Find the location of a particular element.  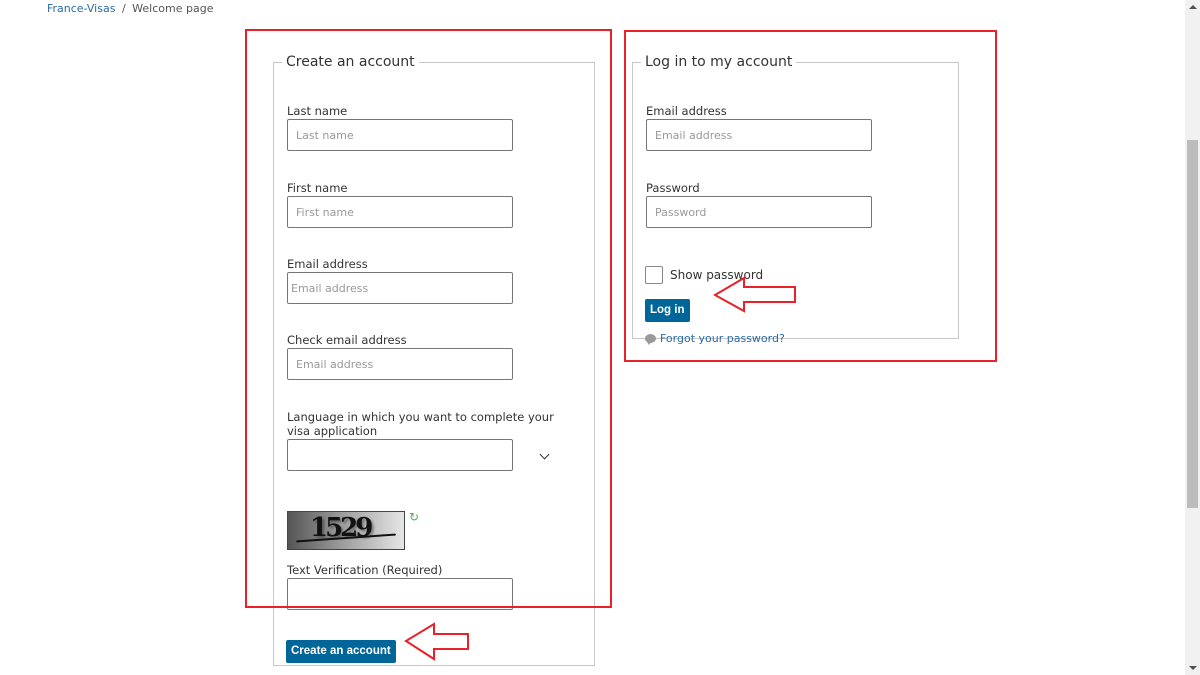

check-email-field: Check email address is located at coordinates (400, 356).